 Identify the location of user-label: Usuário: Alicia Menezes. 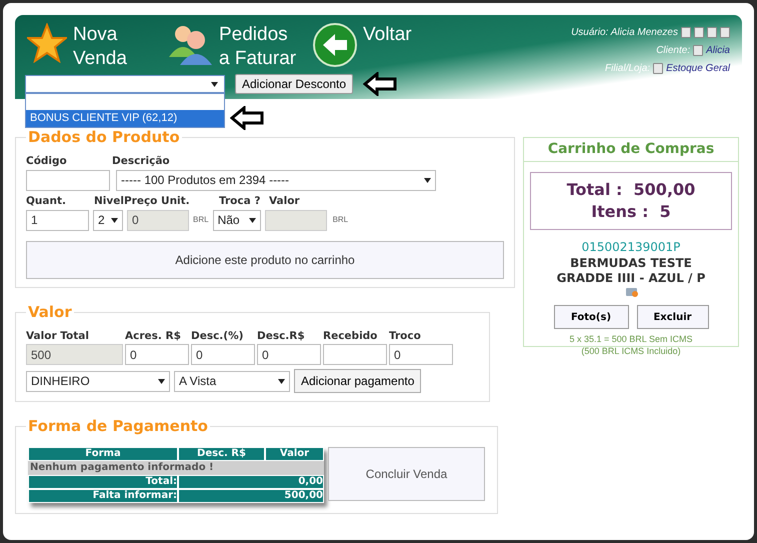
(624, 33).